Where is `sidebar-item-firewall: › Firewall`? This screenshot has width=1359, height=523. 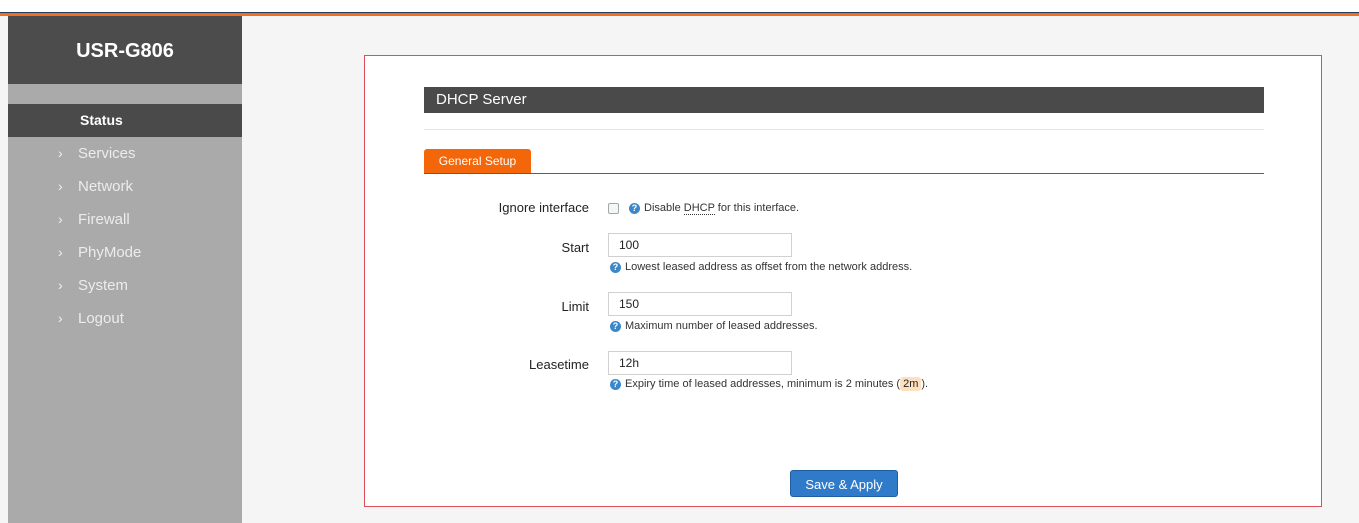
sidebar-item-firewall: › Firewall is located at coordinates (125, 219).